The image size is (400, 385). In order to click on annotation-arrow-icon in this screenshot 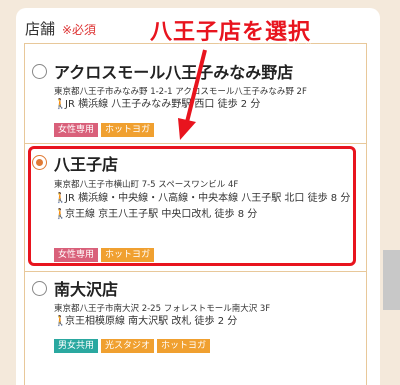, I will do `click(192, 94)`.